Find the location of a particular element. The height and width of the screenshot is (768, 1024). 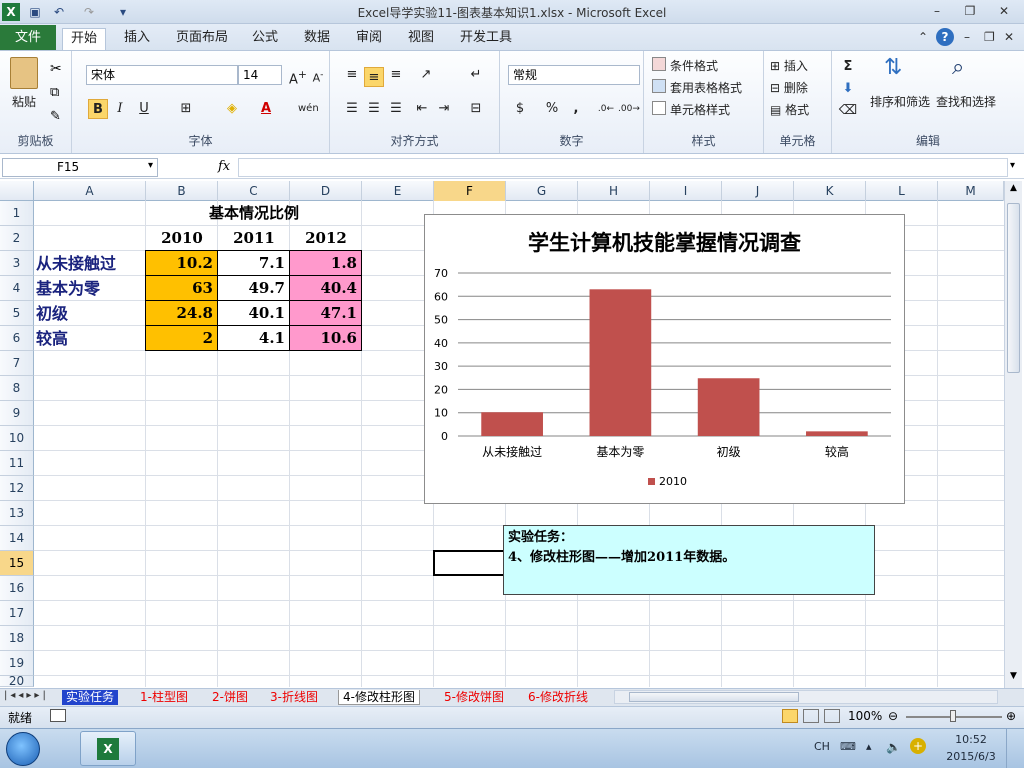

clear-icon: ⌫ is located at coordinates (848, 111).